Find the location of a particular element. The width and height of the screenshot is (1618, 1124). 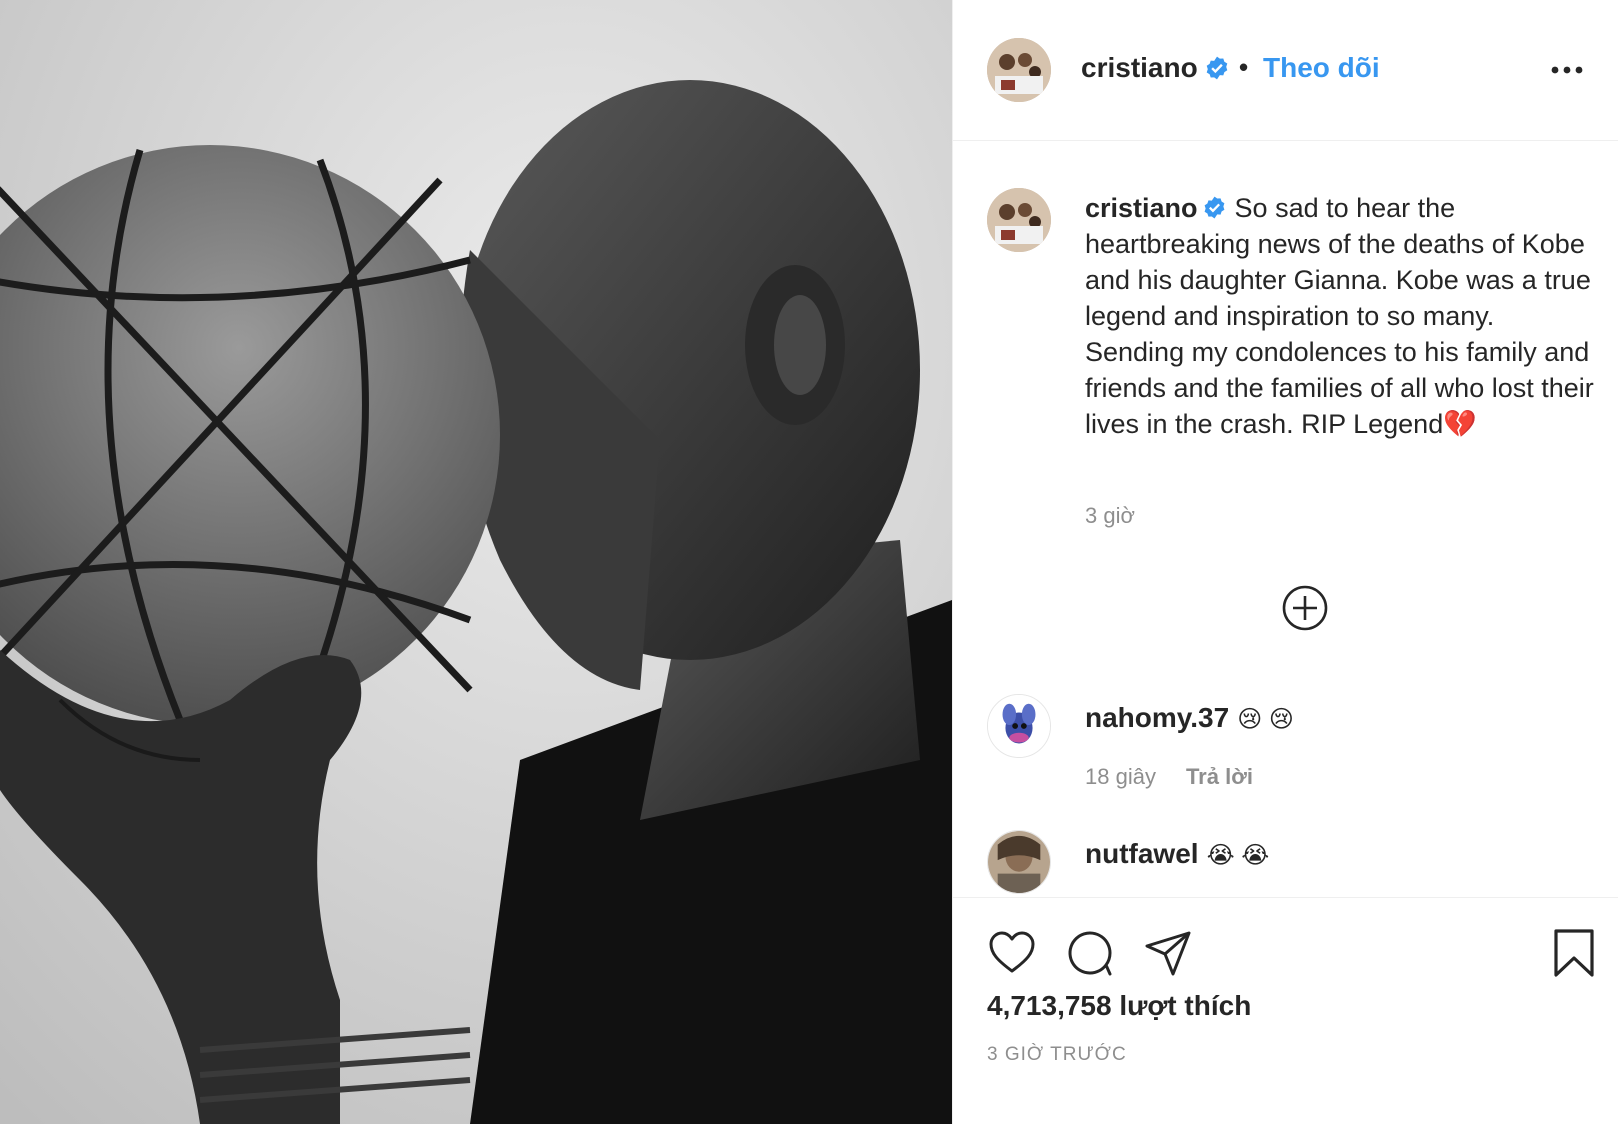

caption-timestamp: 3 giờ is located at coordinates (1110, 516).